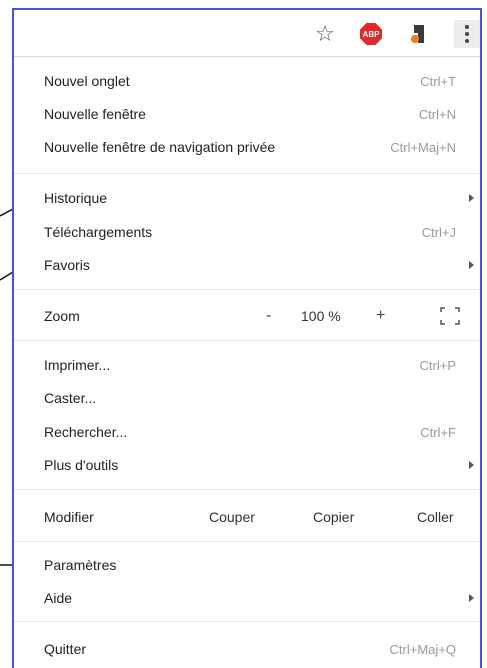  Describe the element at coordinates (87, 81) in the screenshot. I see `menu-item-label: Nouvel onglet` at that location.